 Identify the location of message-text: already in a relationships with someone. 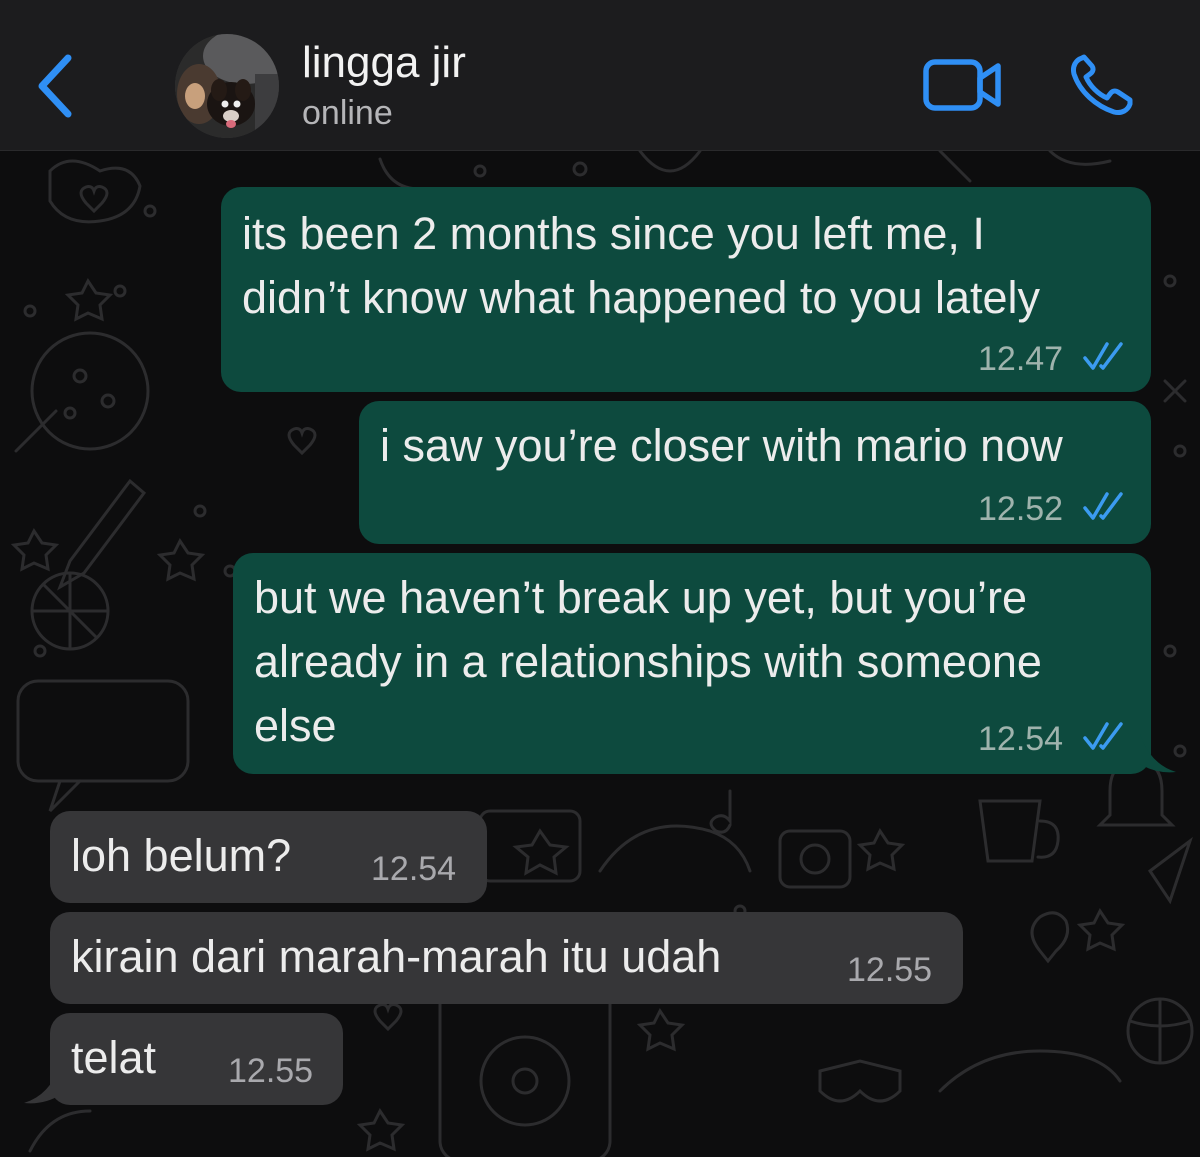
(648, 661).